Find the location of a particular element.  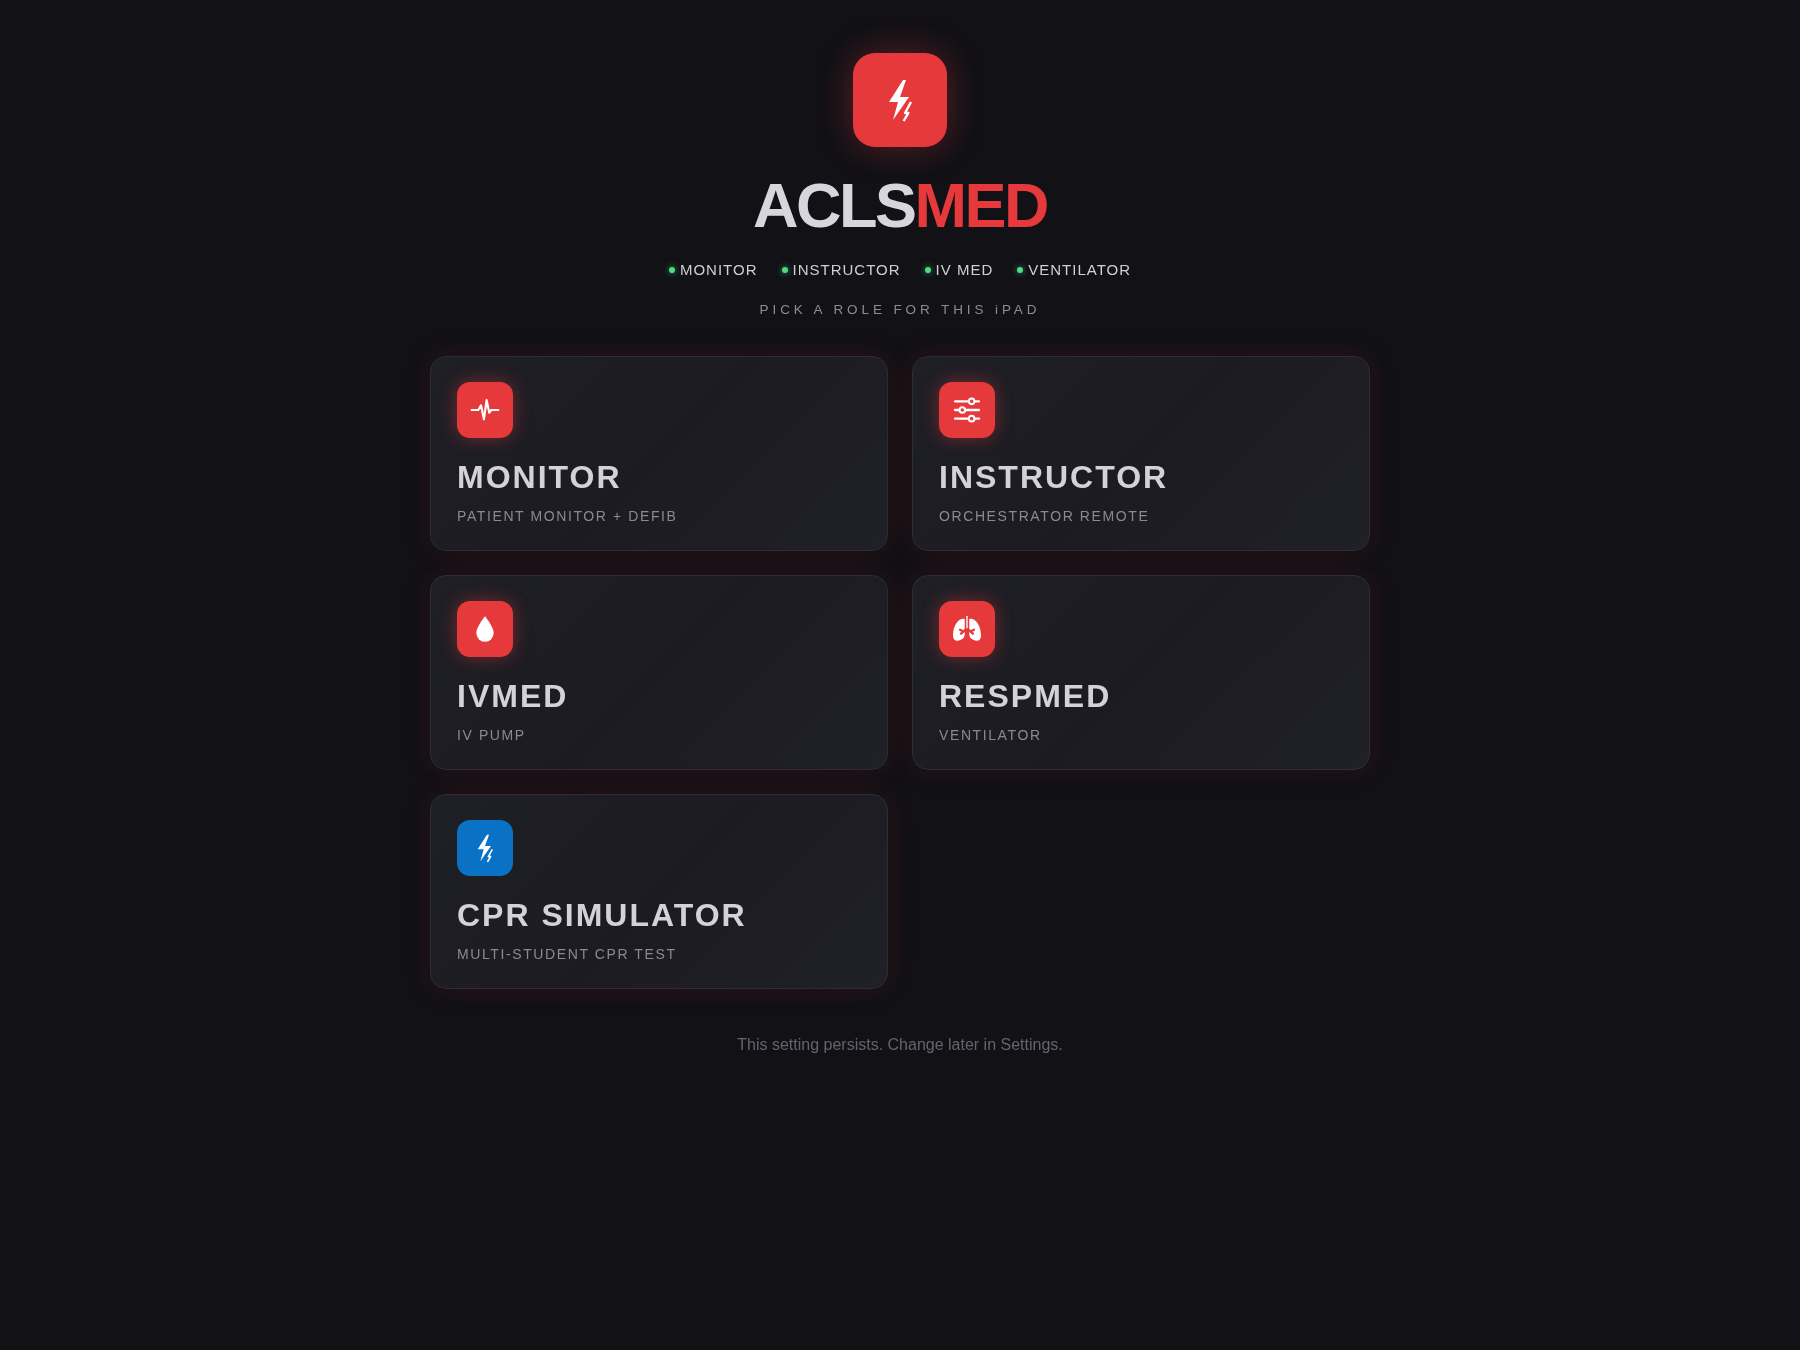

role-card: IVMED IV PUMP is located at coordinates (659, 672).